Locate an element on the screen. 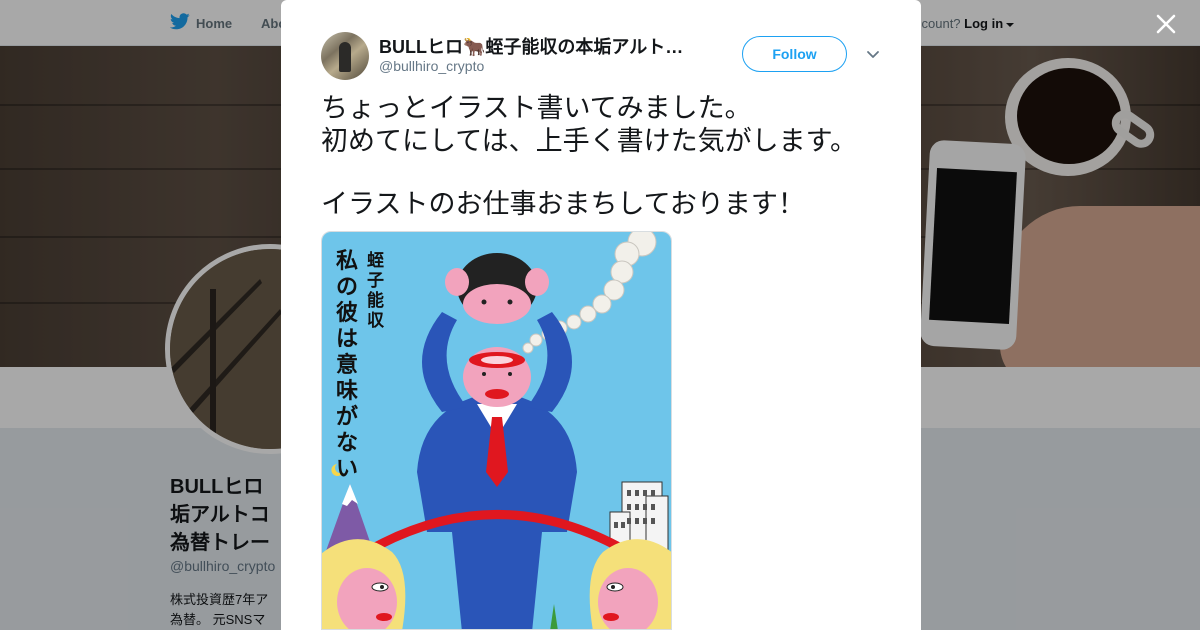  illustration-title-char: 私 is located at coordinates (347, 261).